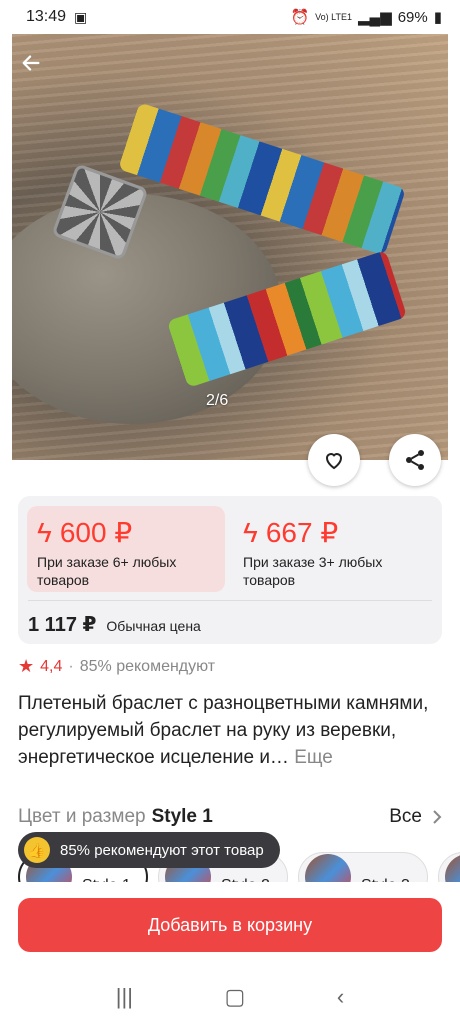  Describe the element at coordinates (230, 17) in the screenshot. I see `status-bar: 13:49 ▣ ⏰ Vo) LTE1 ▂▄▆ 69% ▮` at that location.